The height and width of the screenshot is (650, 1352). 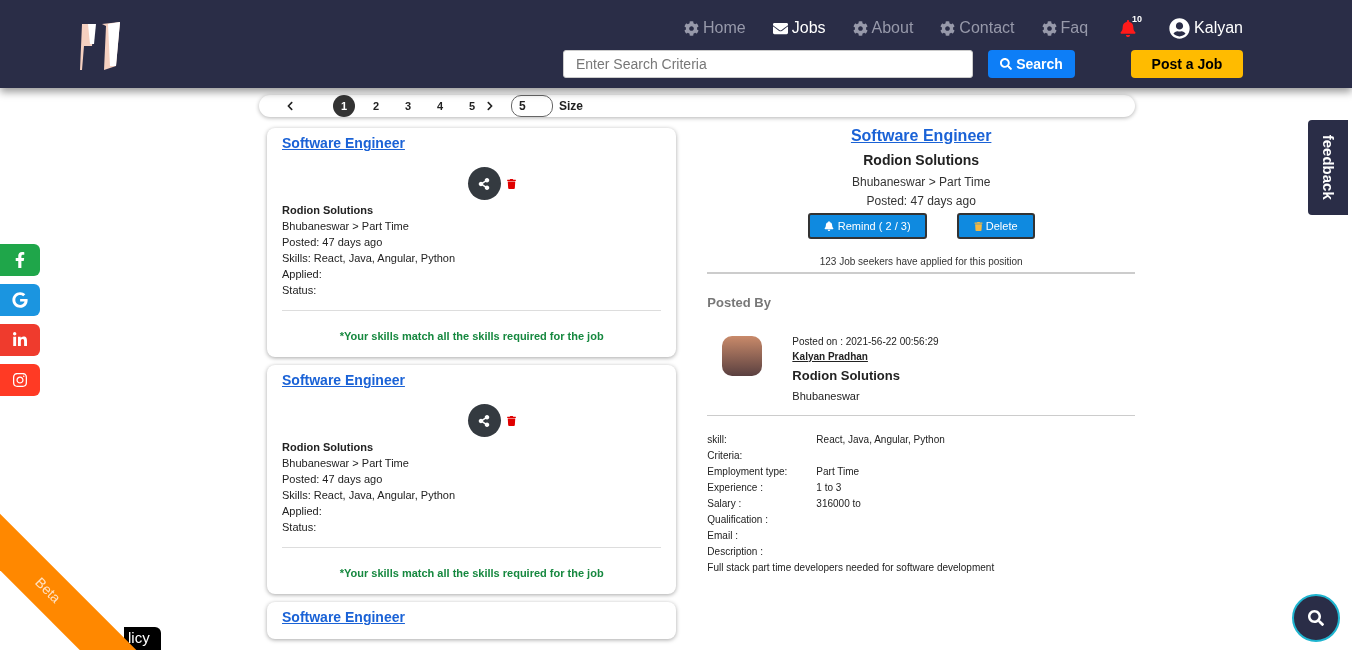 I want to click on poster-company: Rodion Solutions, so click(x=846, y=375).